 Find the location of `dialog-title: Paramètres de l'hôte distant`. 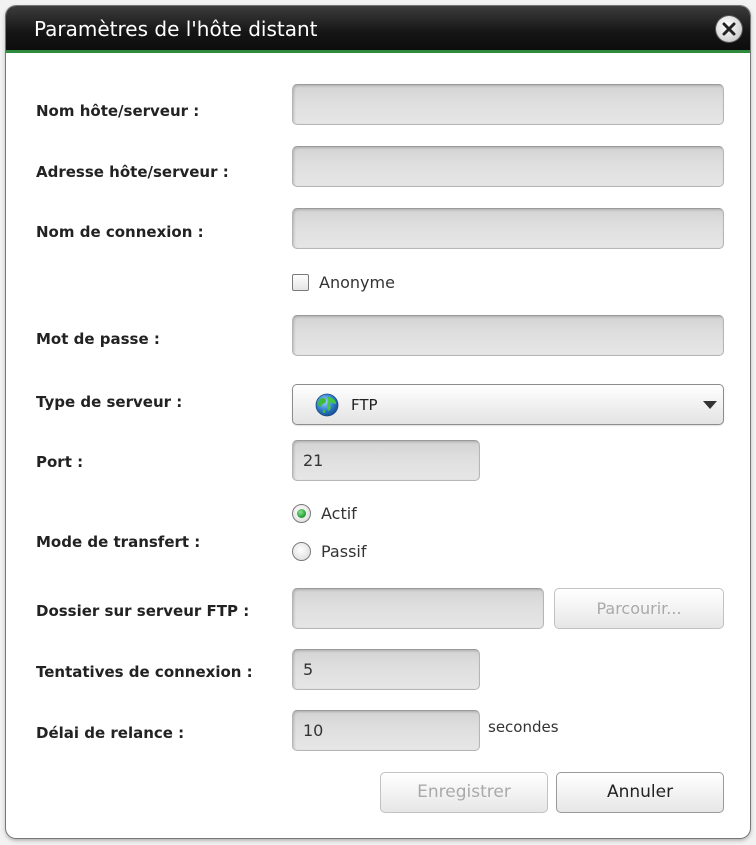

dialog-title: Paramètres de l'hôte distant is located at coordinates (176, 29).